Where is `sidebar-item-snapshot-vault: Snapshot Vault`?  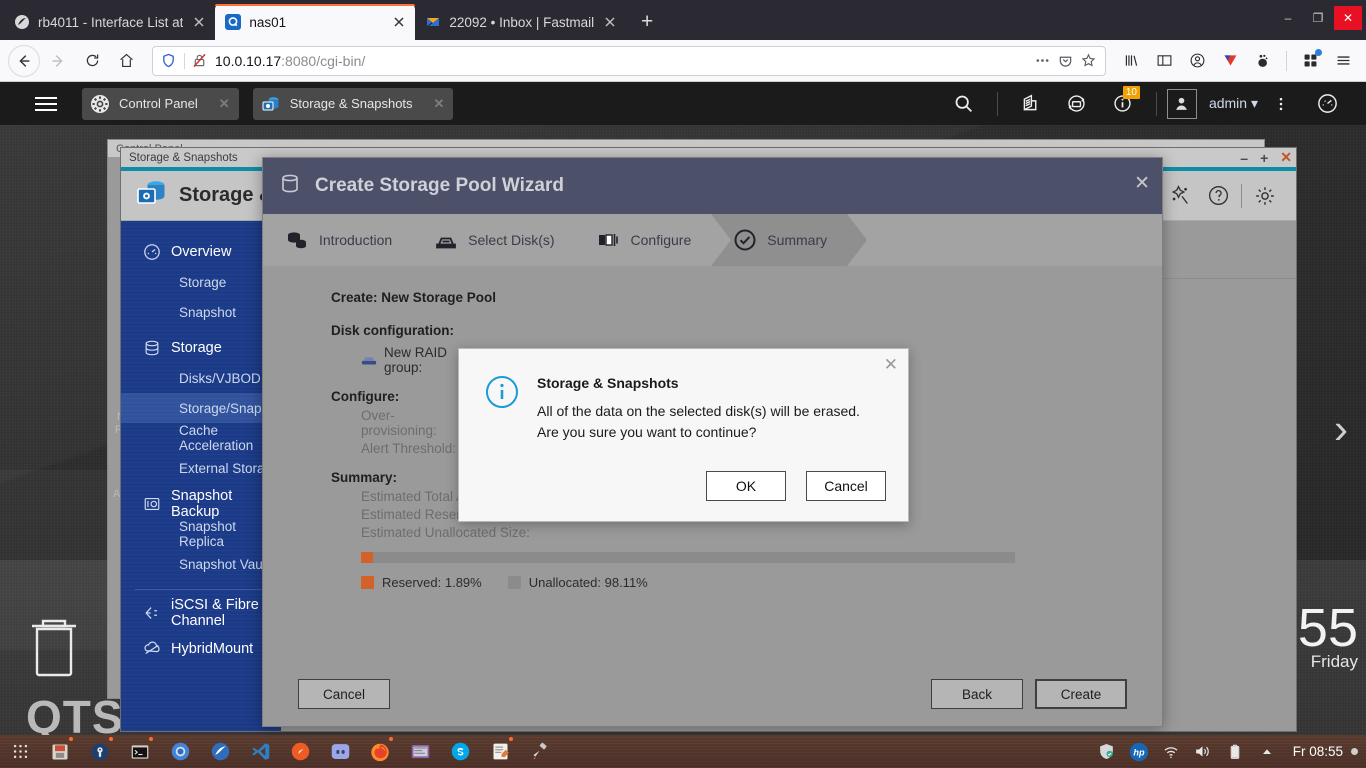 sidebar-item-snapshot-vault: Snapshot Vault is located at coordinates (201, 564).